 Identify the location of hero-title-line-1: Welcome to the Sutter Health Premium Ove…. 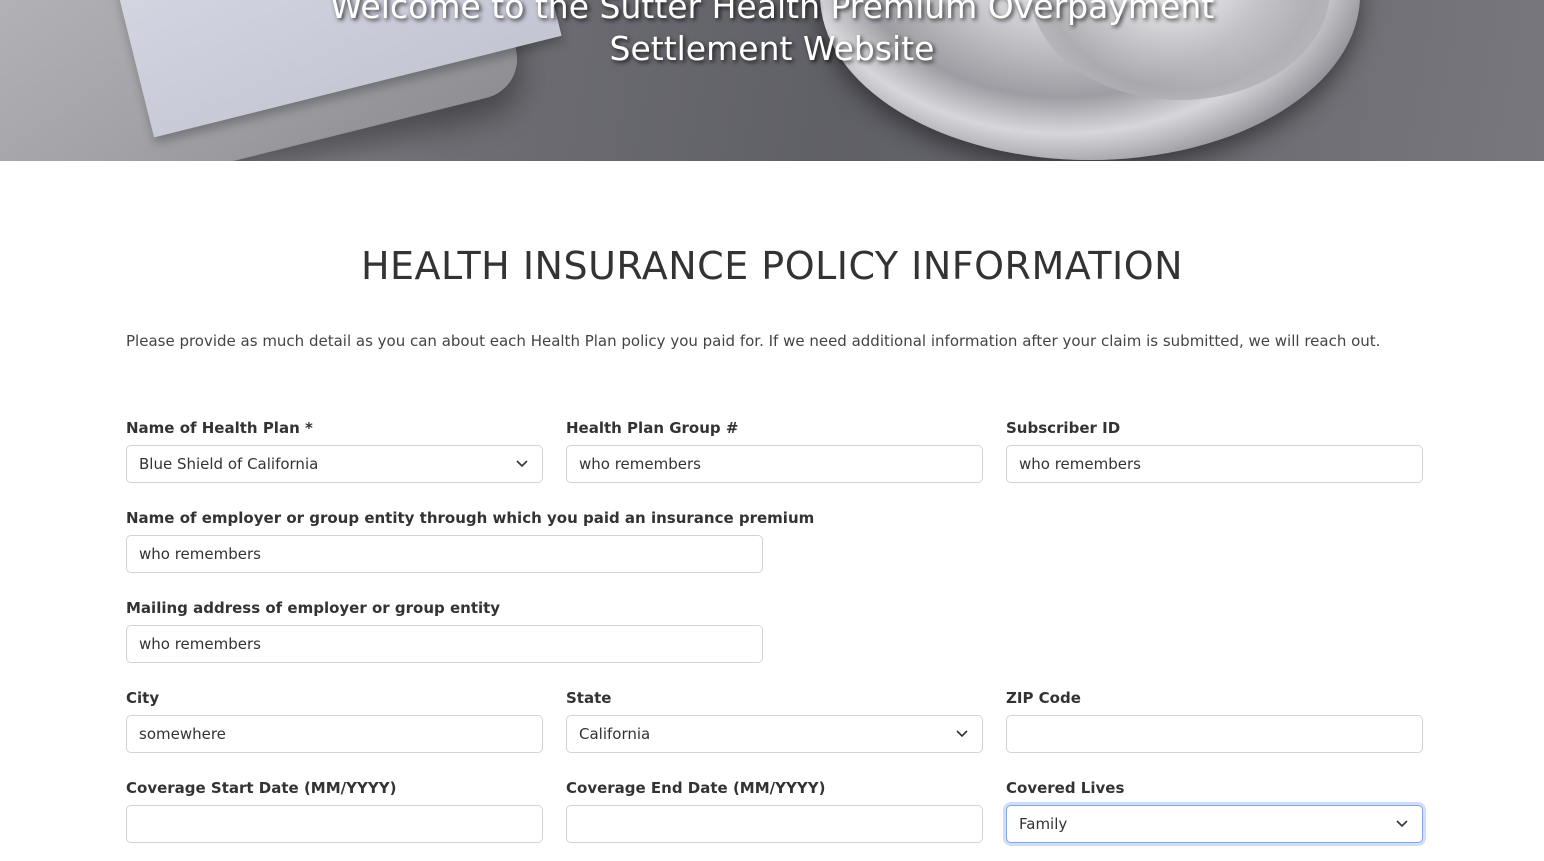
(772, 13).